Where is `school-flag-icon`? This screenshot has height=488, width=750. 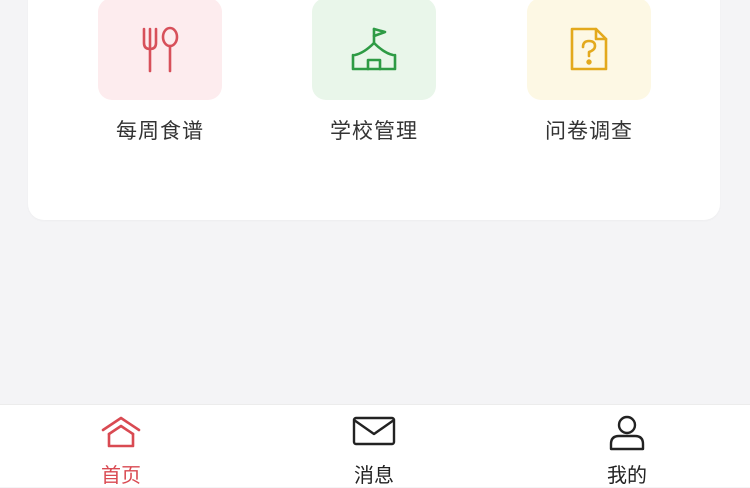 school-flag-icon is located at coordinates (374, 49).